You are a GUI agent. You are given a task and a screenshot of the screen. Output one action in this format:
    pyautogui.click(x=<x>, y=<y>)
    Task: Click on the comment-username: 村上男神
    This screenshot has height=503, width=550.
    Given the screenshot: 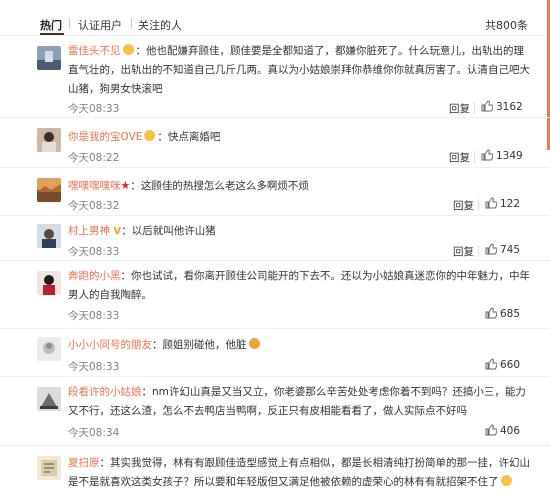 What is the action you would take?
    pyautogui.click(x=89, y=231)
    